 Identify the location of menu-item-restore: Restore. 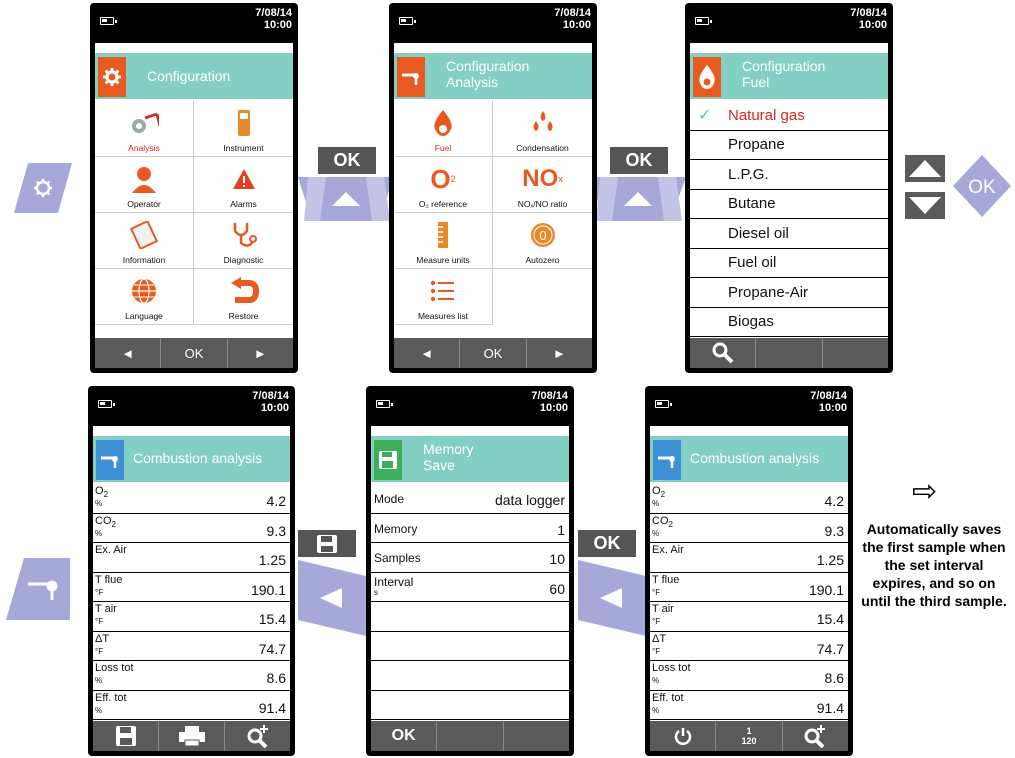
(243, 297).